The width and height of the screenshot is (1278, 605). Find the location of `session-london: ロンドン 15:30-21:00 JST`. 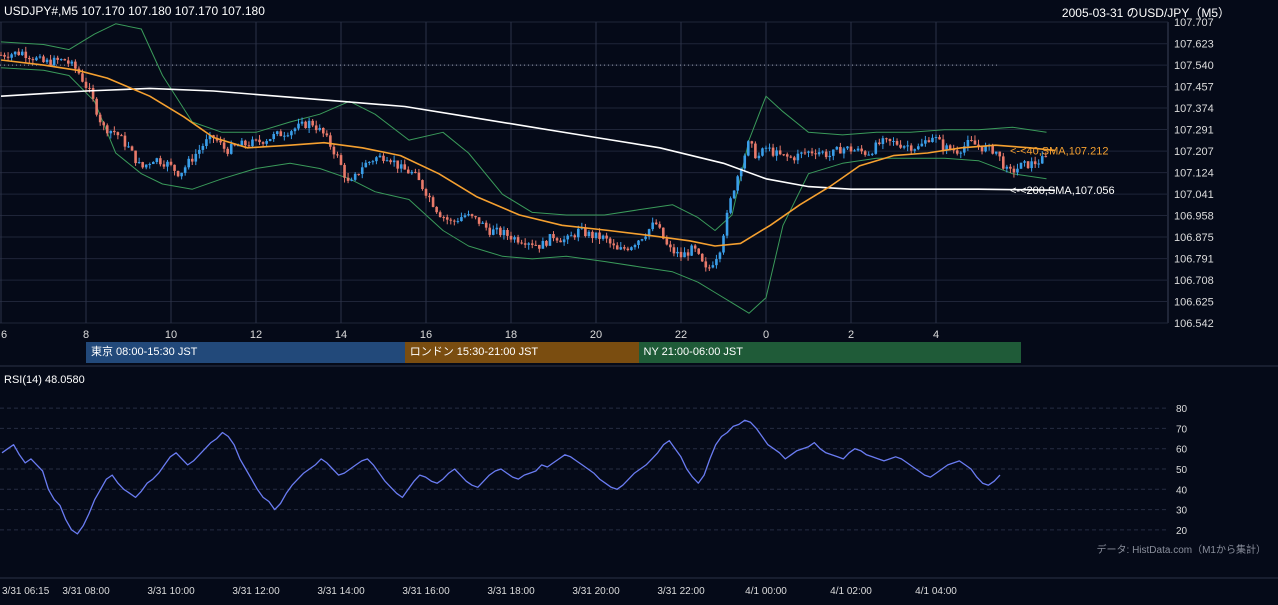

session-london: ロンドン 15:30-21:00 JST is located at coordinates (521, 352).